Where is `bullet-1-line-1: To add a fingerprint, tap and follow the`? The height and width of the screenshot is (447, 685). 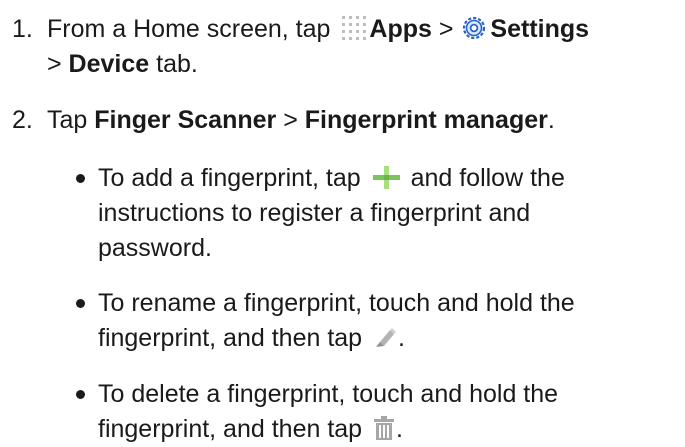
bullet-1-line-1: To add a fingerprint, tap and follow the is located at coordinates (331, 178).